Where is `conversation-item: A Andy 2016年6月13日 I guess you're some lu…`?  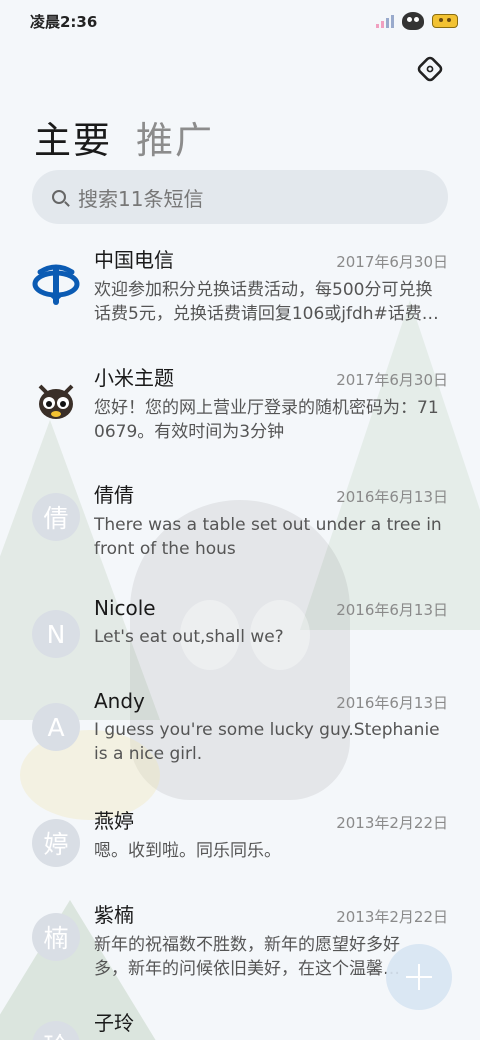
conversation-item: A Andy 2016年6月13日 I guess you're some lu… is located at coordinates (240, 747).